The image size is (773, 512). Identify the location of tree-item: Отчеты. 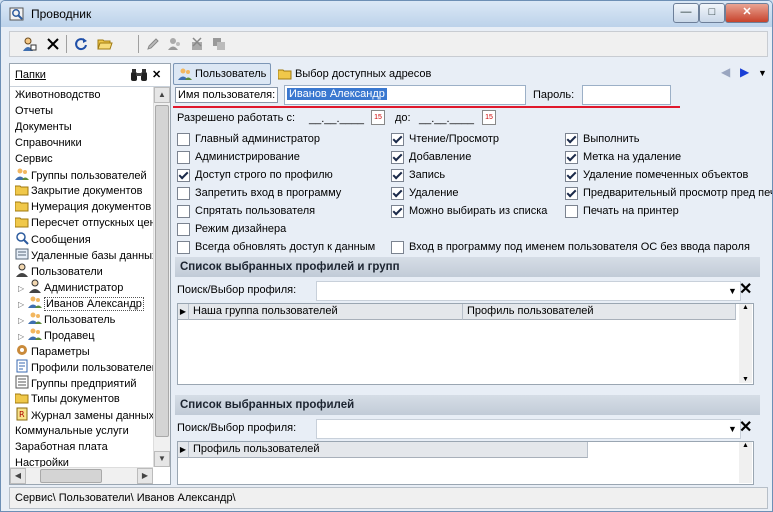
(34, 111).